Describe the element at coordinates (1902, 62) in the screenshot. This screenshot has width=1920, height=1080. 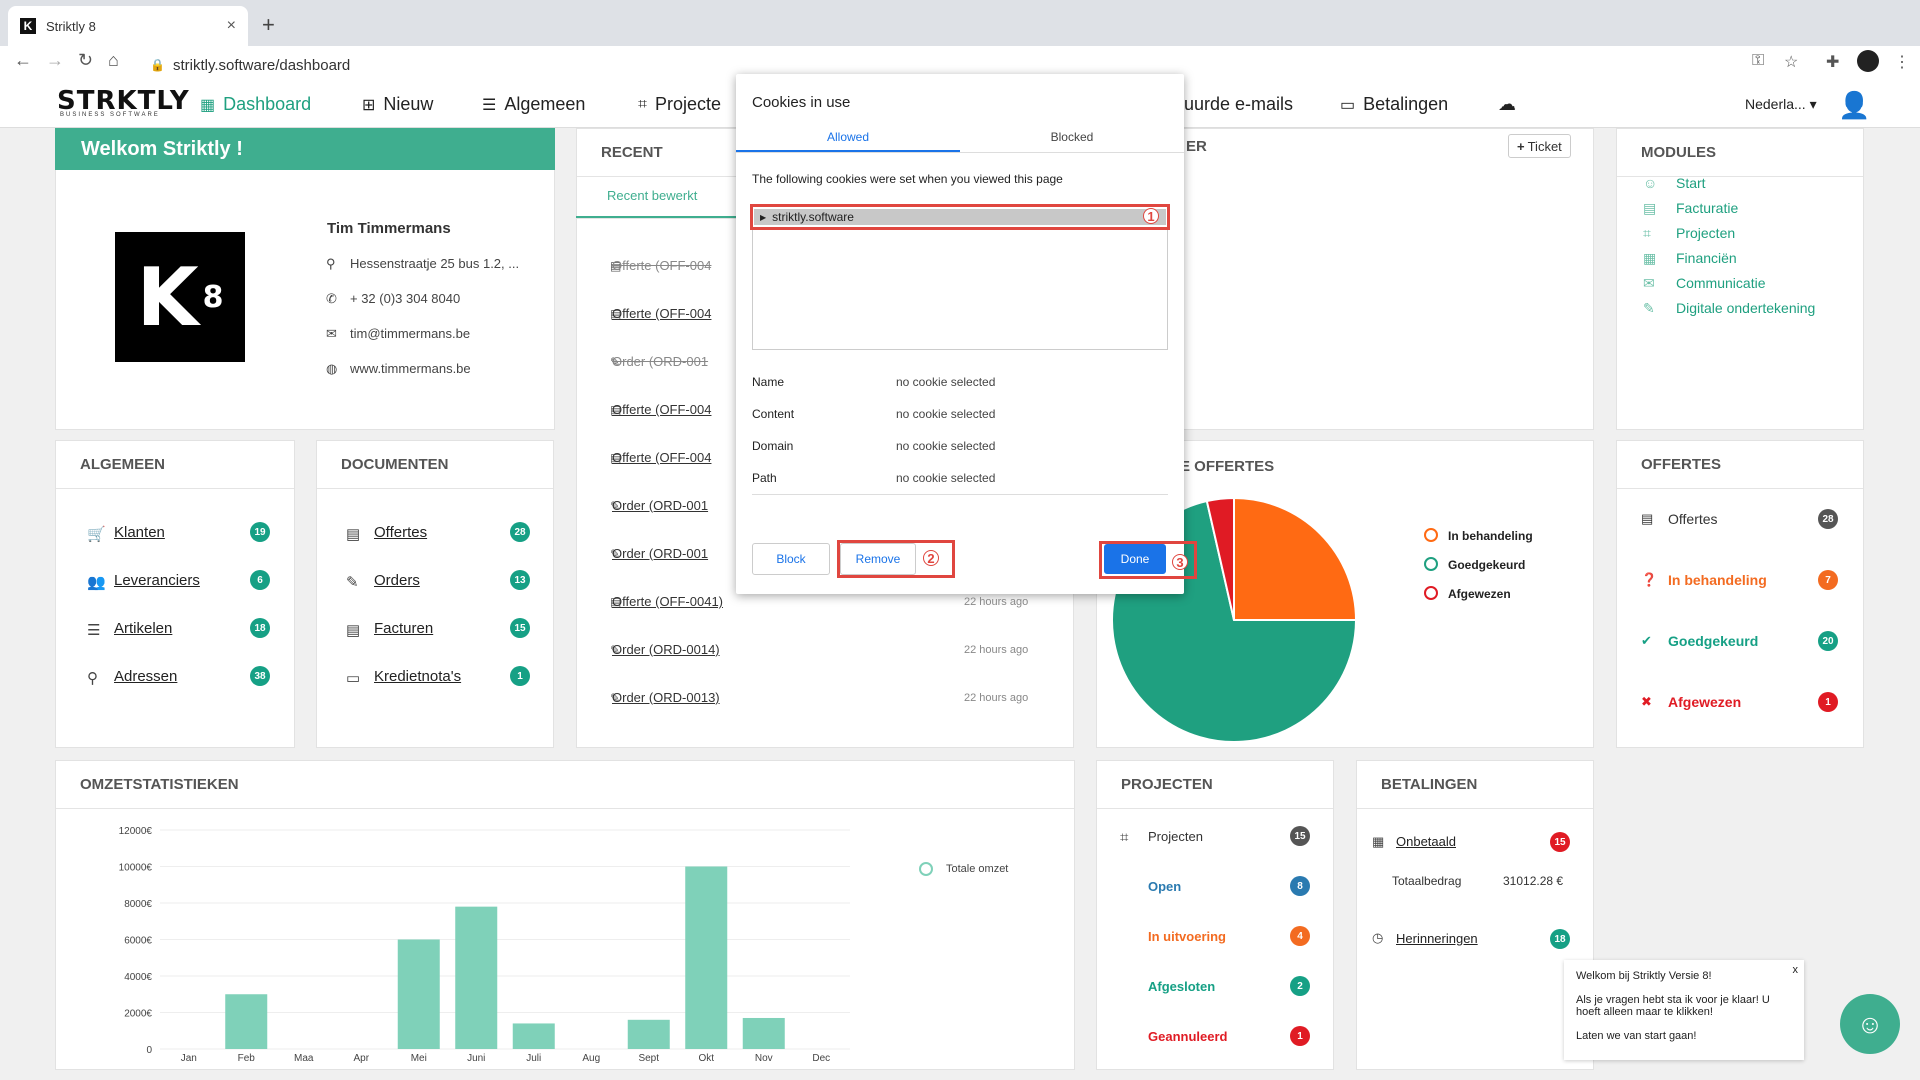
I see `menu-dots-icon: ⋮` at that location.